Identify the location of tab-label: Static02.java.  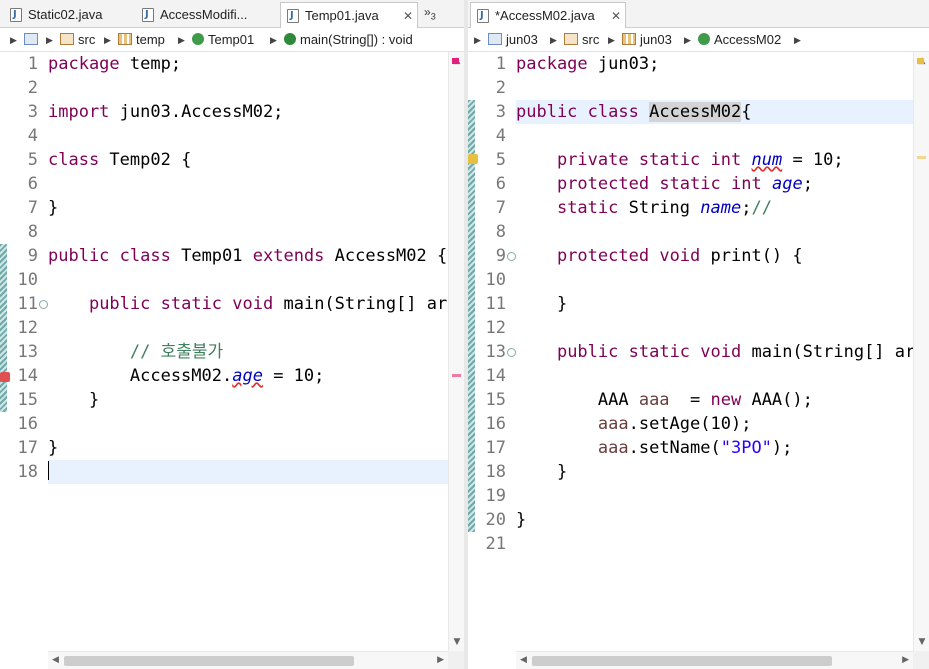
(65, 14).